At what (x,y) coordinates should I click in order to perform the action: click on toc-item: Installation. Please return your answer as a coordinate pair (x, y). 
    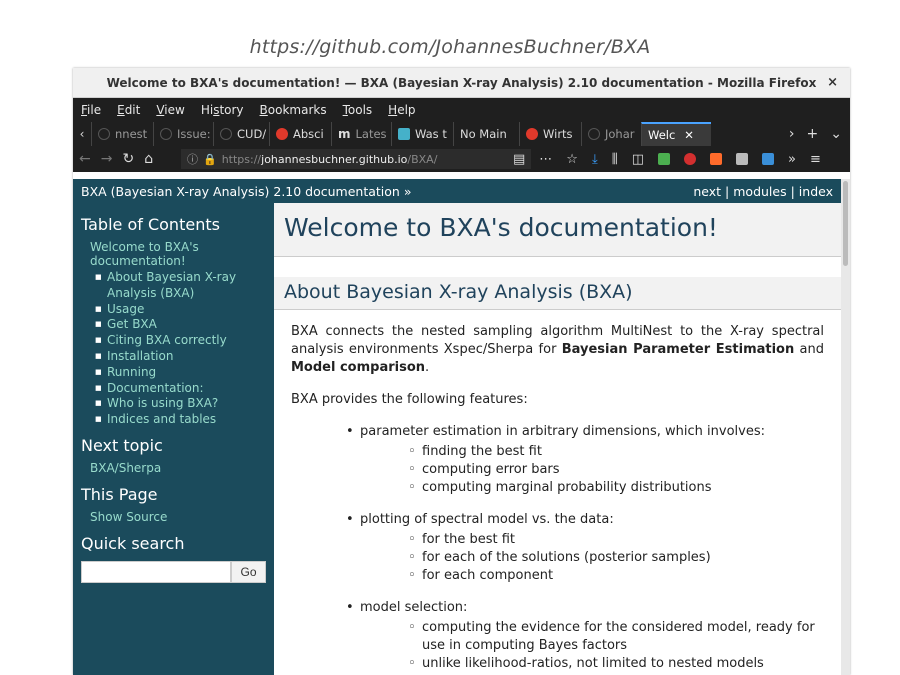
    Looking at the image, I should click on (180, 357).